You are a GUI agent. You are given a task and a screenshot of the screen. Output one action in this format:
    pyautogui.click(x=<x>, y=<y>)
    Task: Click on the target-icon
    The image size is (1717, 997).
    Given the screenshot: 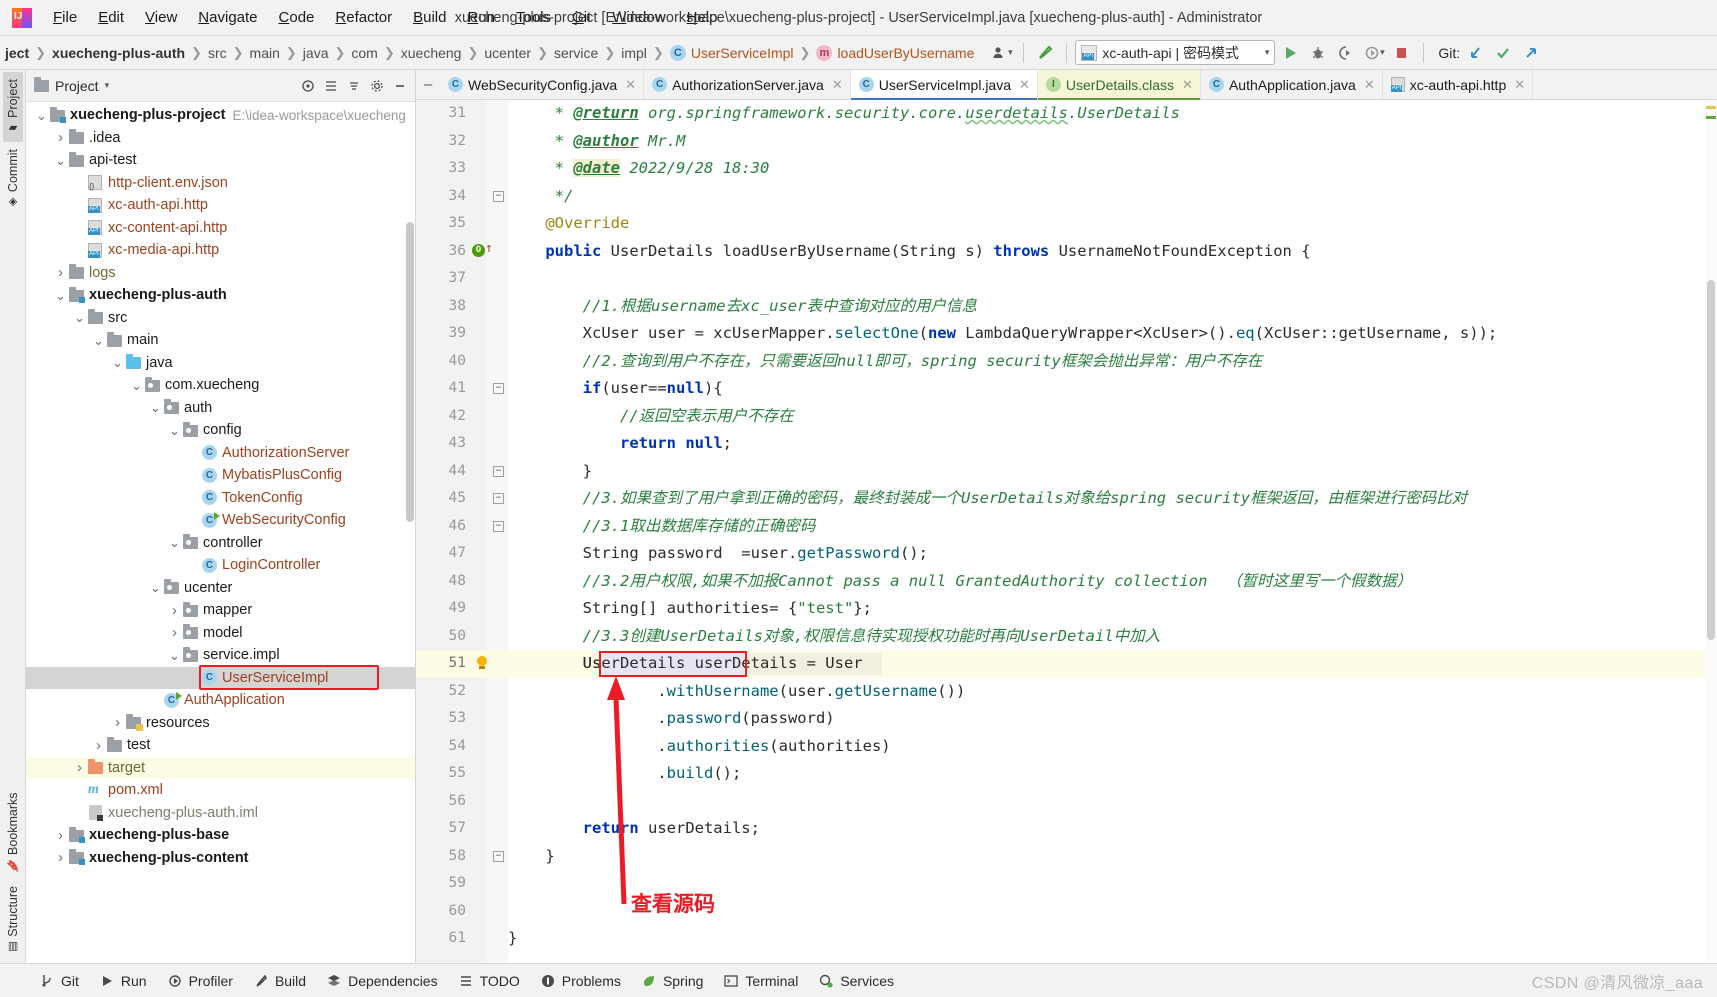 What is the action you would take?
    pyautogui.click(x=308, y=86)
    